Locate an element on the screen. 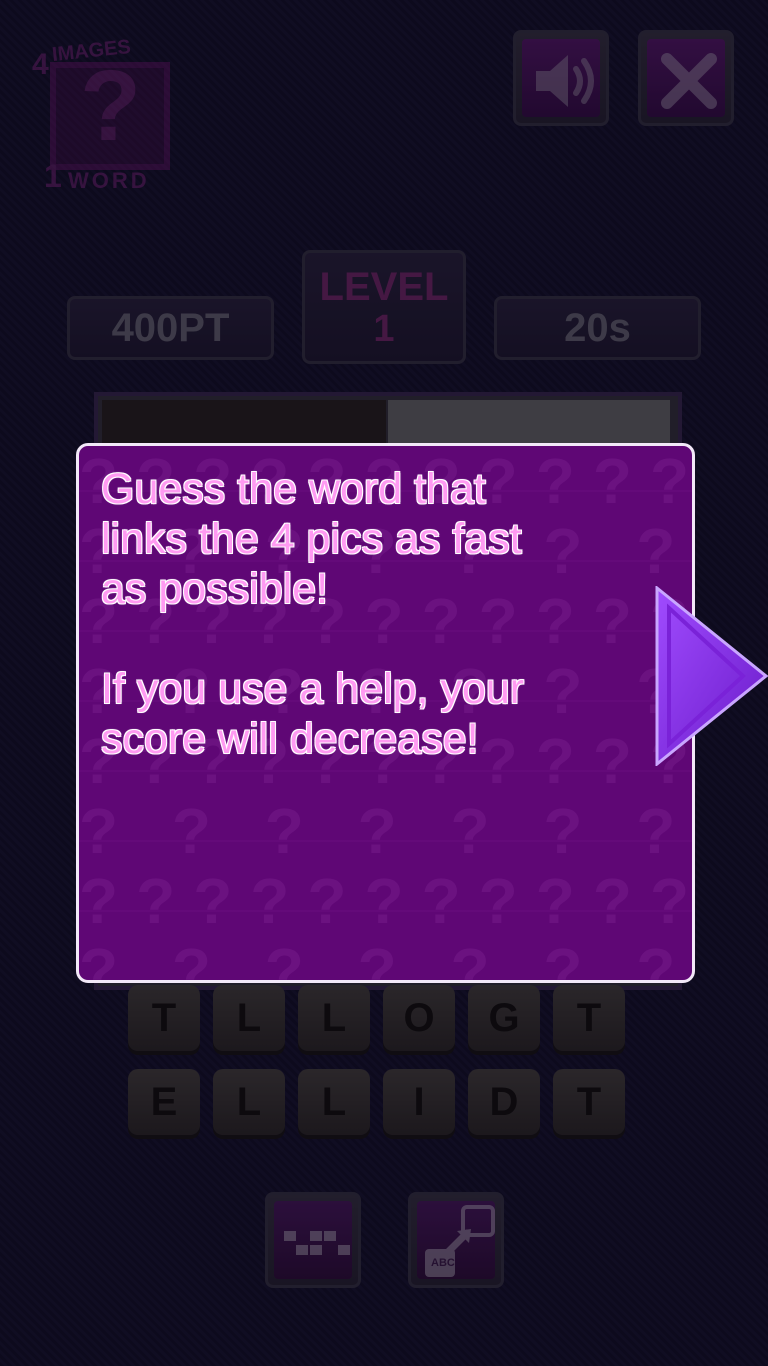 This screenshot has width=768, height=1366. dialog-line-4: If you use a help, your is located at coordinates (313, 689).